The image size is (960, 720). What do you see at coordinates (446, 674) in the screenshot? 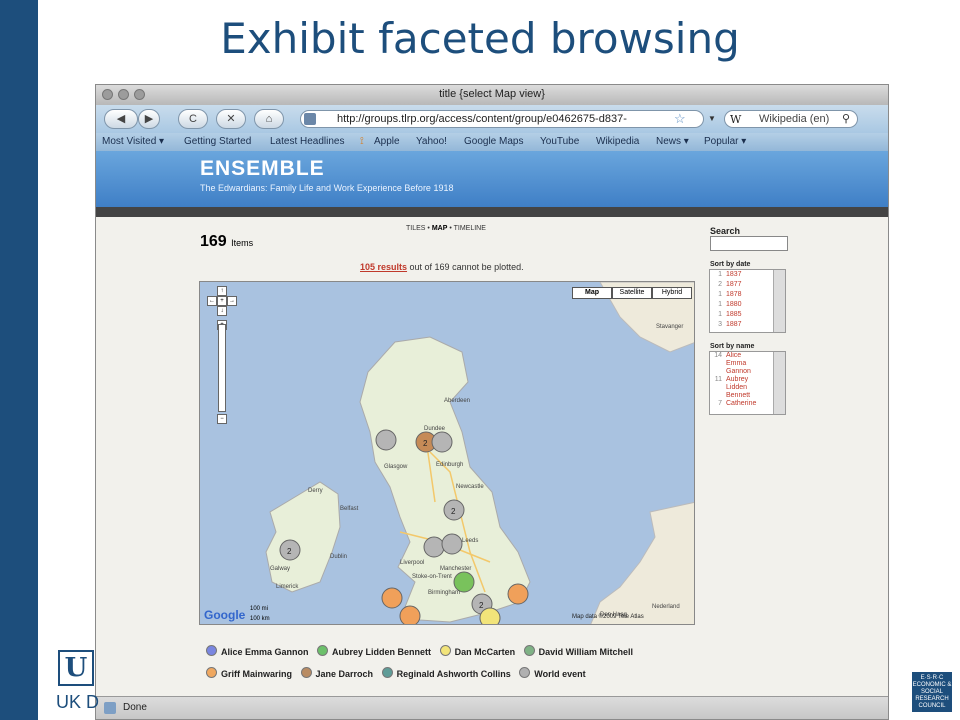
I see `legend-item: Reginald Ashworth Collins` at bounding box center [446, 674].